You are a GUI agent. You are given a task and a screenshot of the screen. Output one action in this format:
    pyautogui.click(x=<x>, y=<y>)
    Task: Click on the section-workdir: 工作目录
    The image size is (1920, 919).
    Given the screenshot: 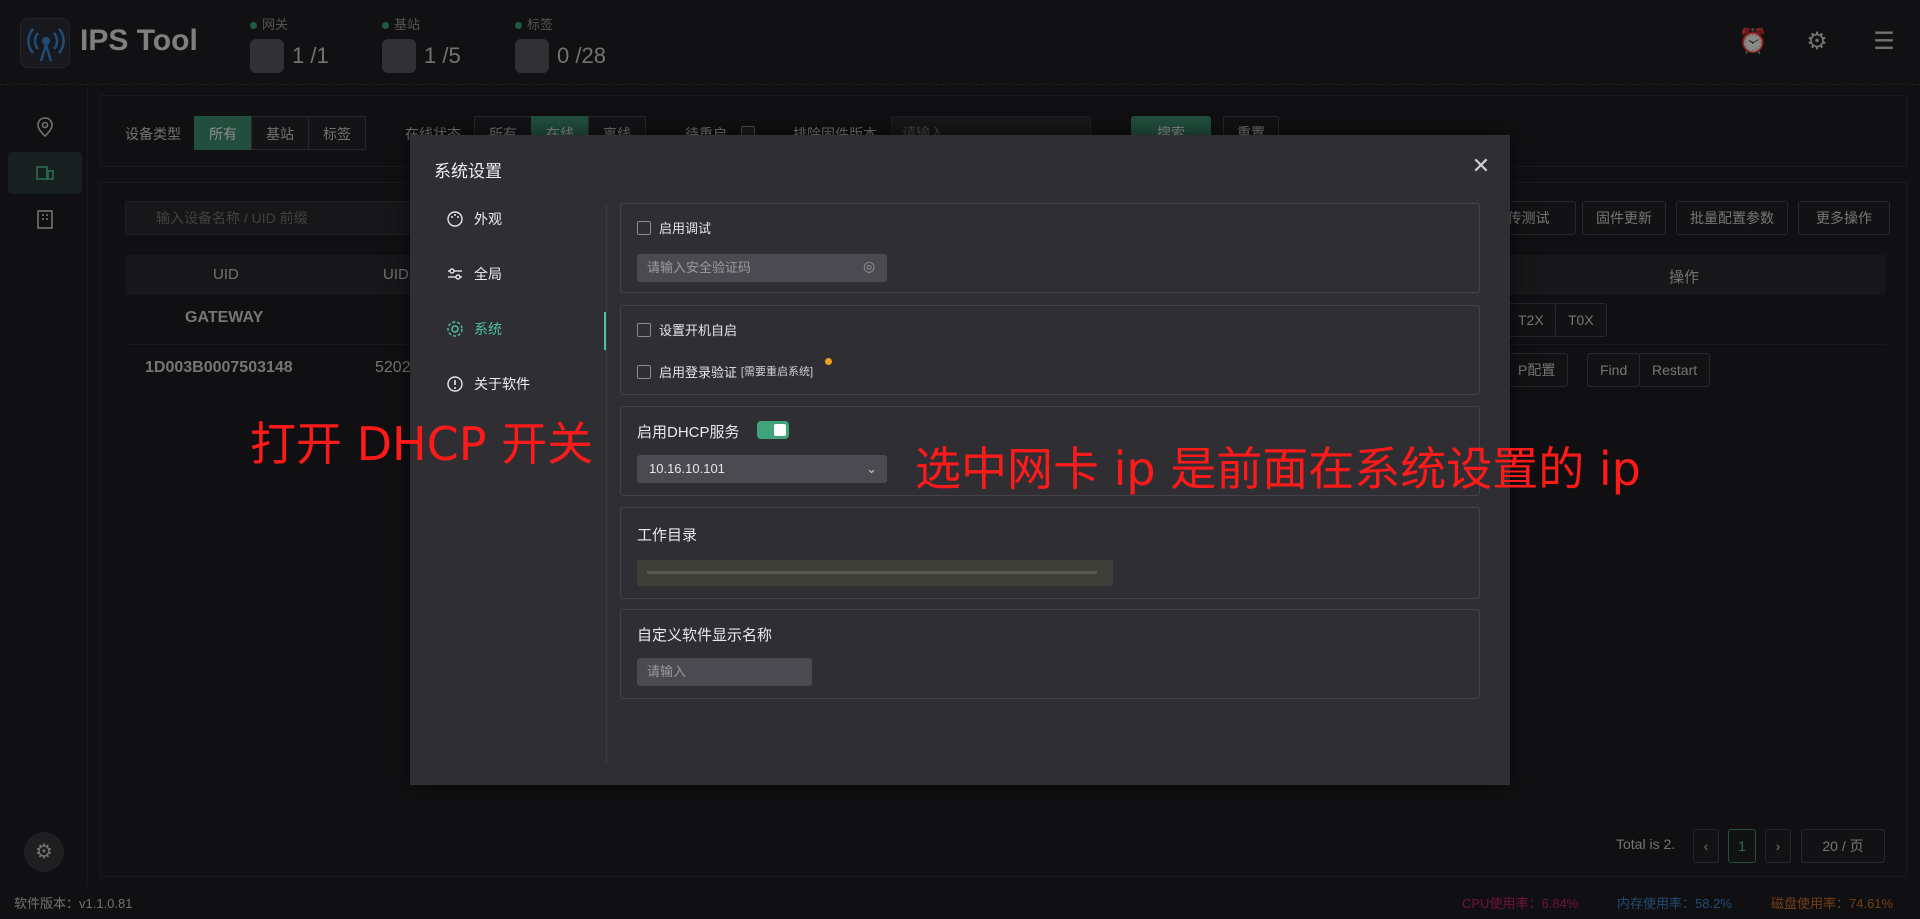 What is the action you would take?
    pyautogui.click(x=1050, y=553)
    